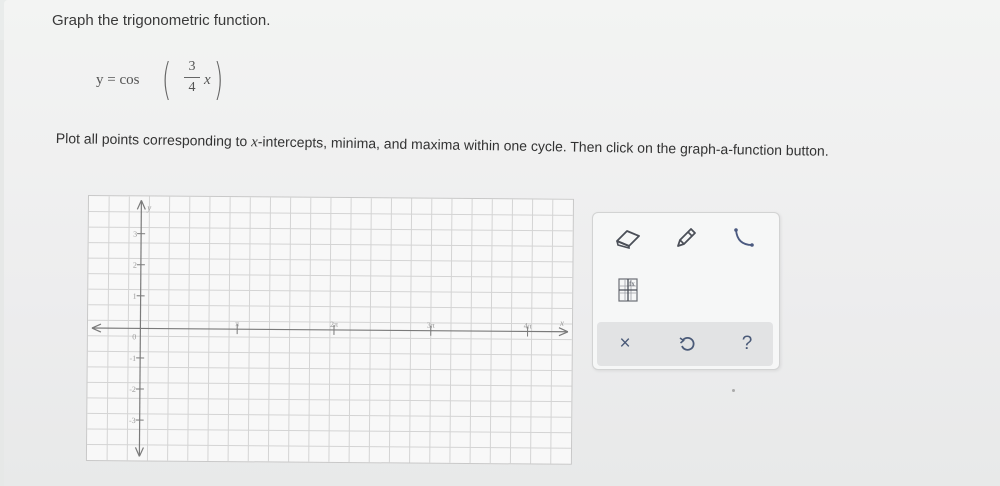  I want to click on eraser-icon, so click(628, 239).